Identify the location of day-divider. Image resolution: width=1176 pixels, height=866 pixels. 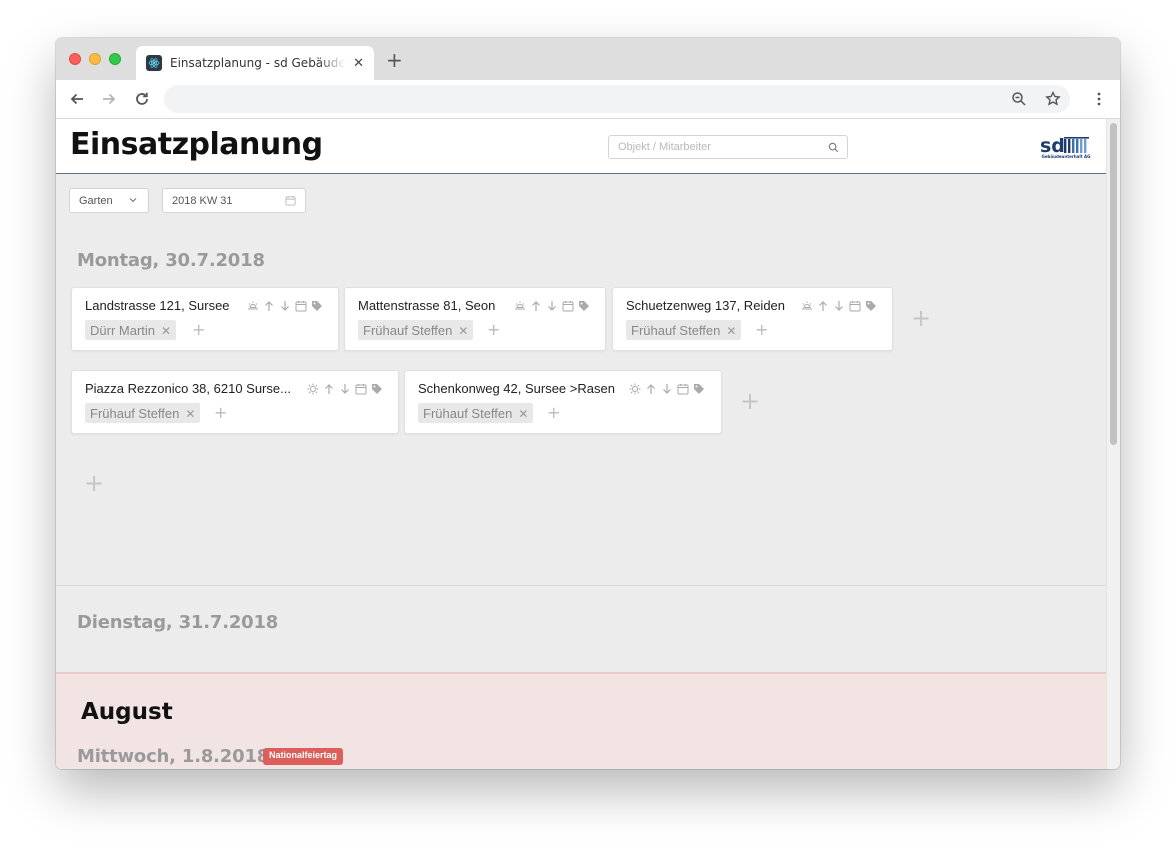
(581, 585).